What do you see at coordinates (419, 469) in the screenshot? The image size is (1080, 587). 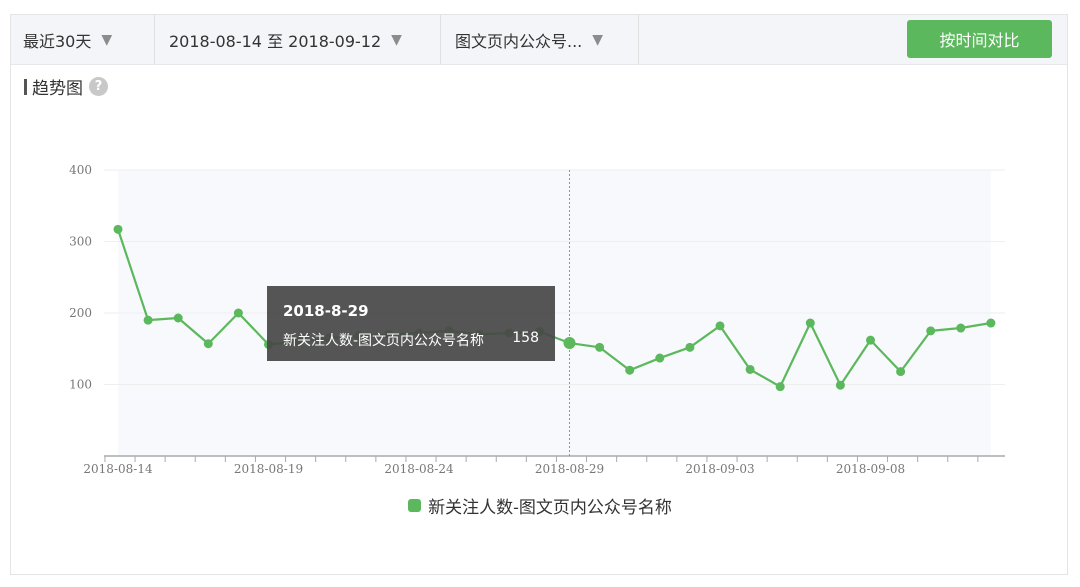 I see `x-tick-label: 2018-08-24` at bounding box center [419, 469].